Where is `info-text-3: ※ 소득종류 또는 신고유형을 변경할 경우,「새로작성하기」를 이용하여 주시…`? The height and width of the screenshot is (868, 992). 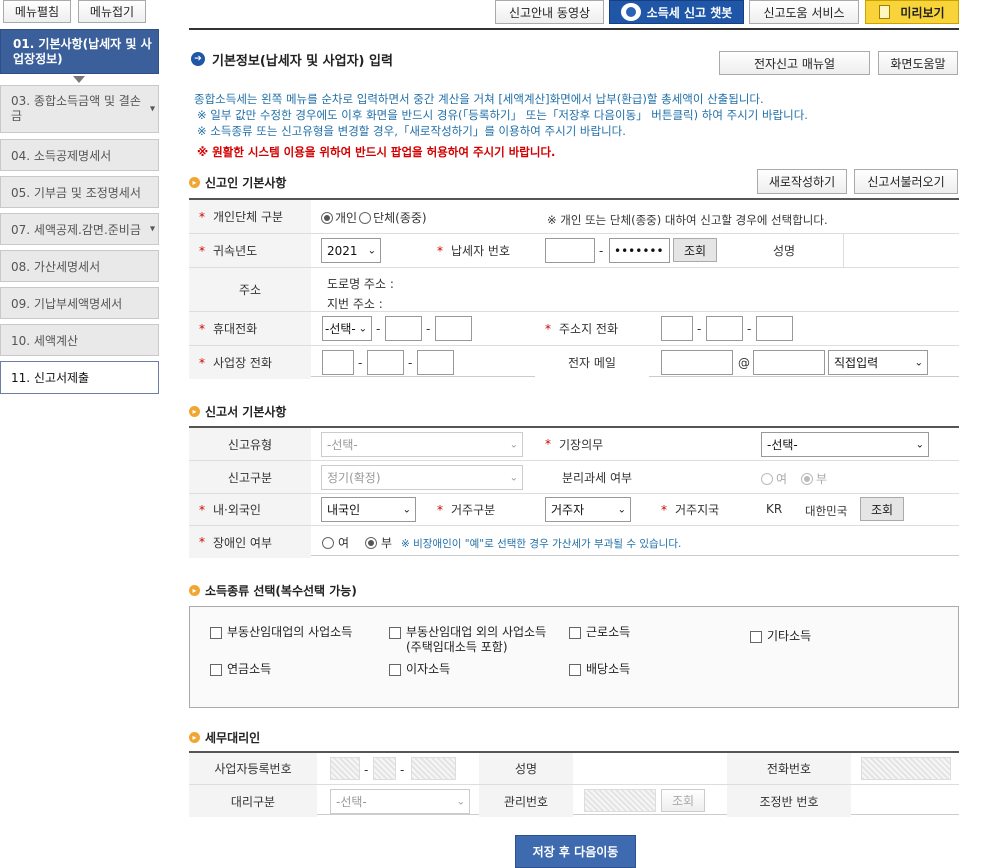
info-text-3: ※ 소득종류 또는 신고유형을 변경할 경우,「새로작성하기」를 이용하여 주시… is located at coordinates (411, 131).